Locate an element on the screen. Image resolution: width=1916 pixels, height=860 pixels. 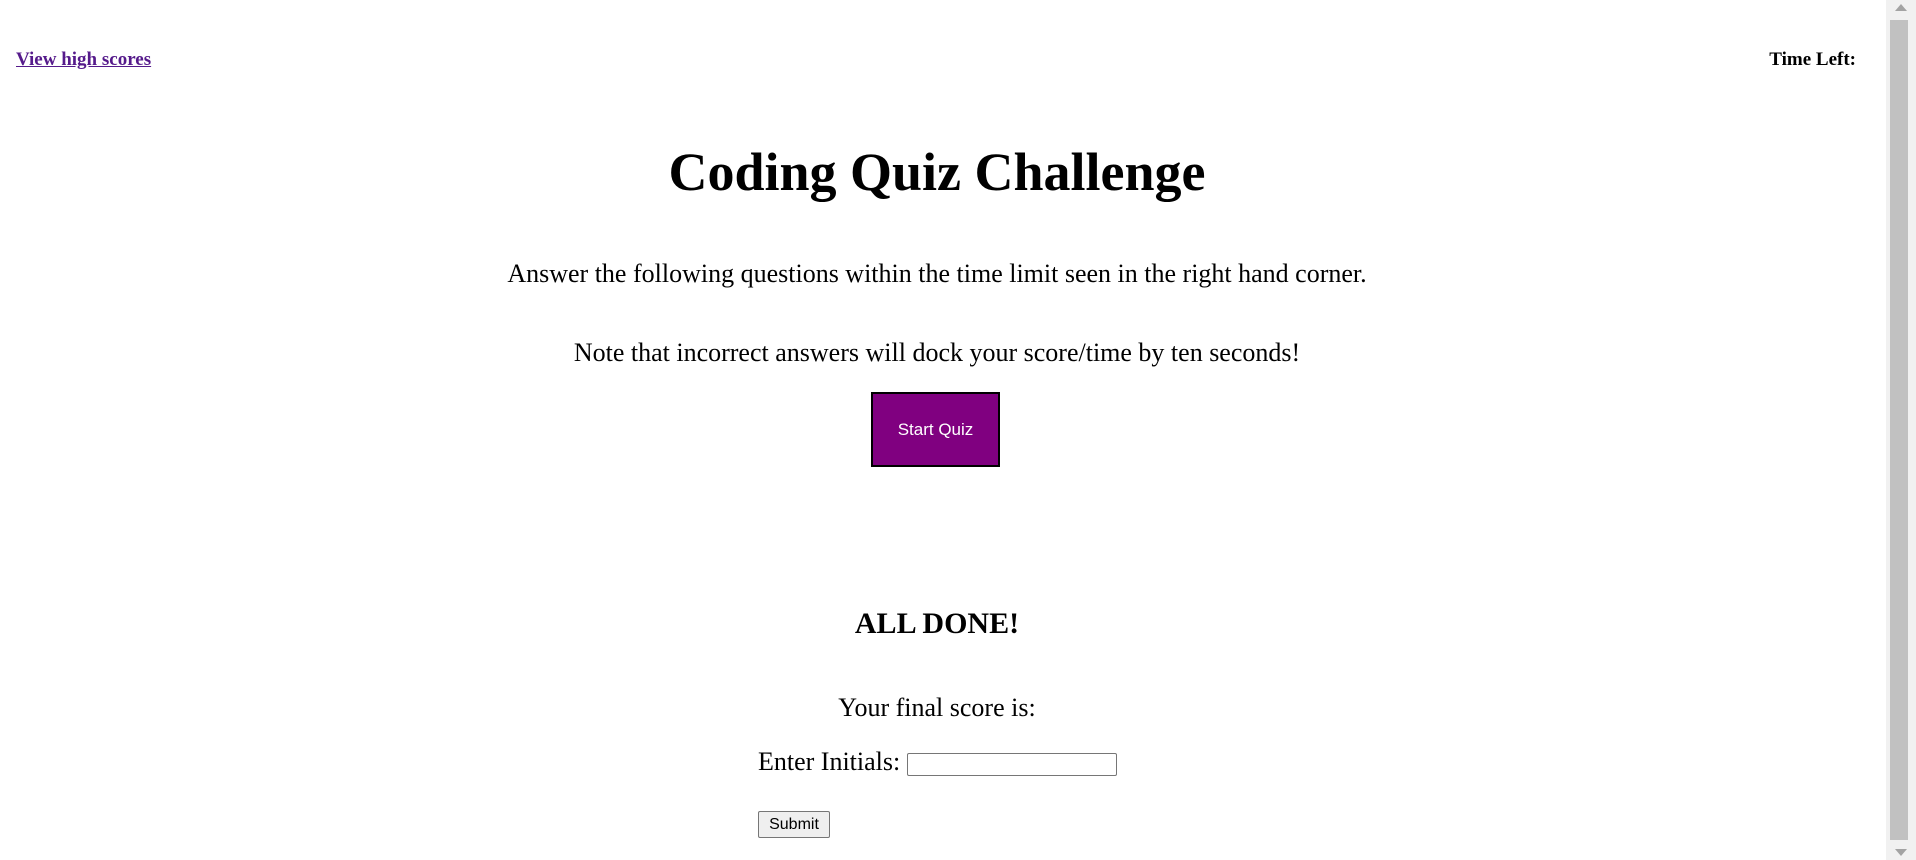
scroll-up-arrow-icon is located at coordinates (1901, 7).